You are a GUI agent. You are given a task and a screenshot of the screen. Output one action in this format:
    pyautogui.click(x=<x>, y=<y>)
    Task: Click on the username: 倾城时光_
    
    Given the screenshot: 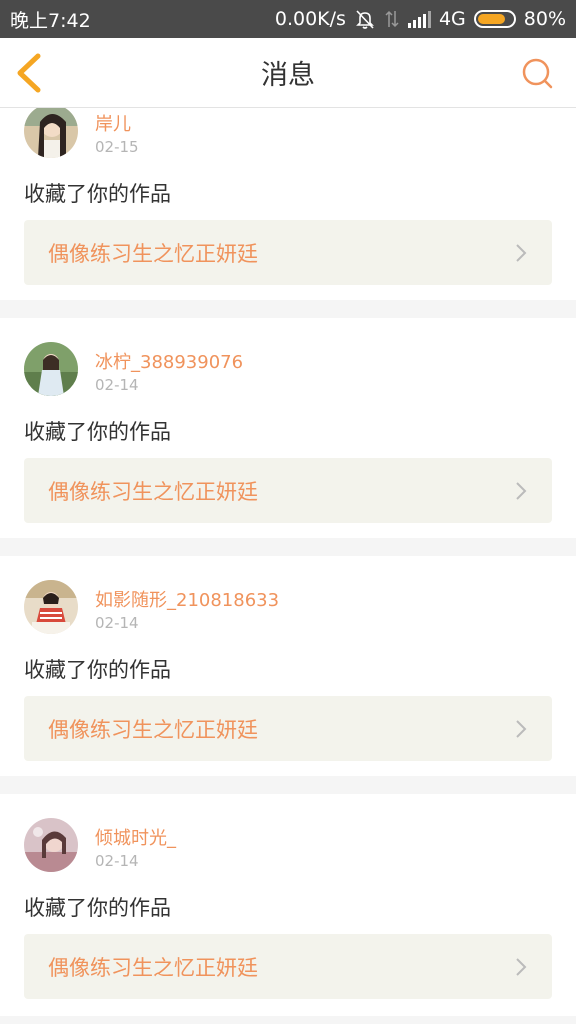 What is the action you would take?
    pyautogui.click(x=135, y=837)
    